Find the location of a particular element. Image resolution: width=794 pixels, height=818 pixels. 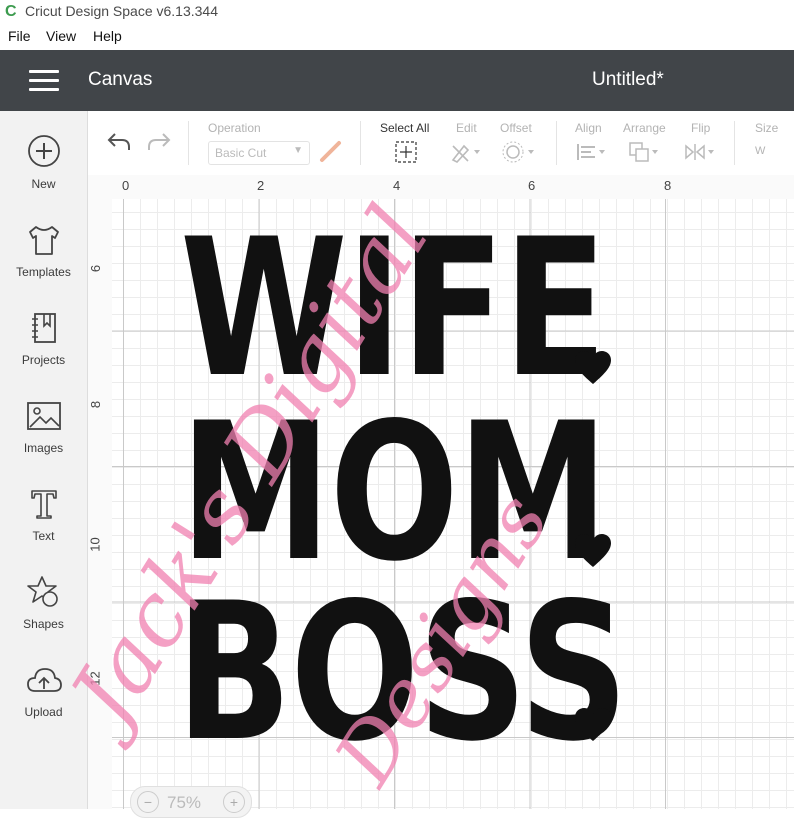

pen-color-icon is located at coordinates (331, 151).